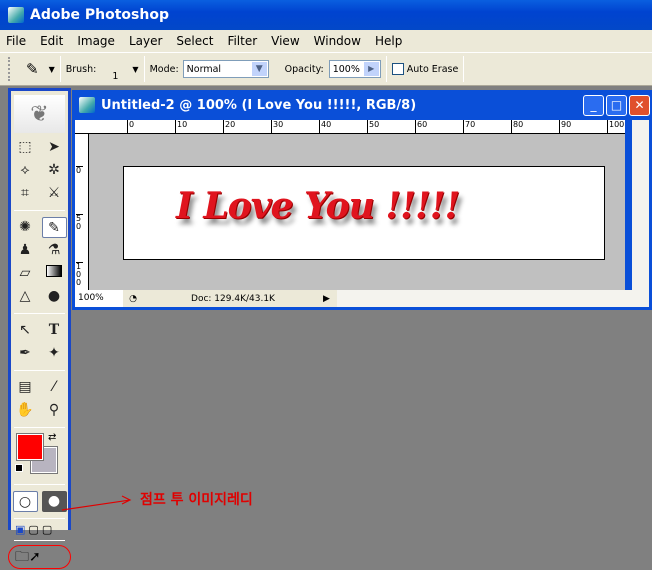  What do you see at coordinates (12, 69) in the screenshot?
I see `grip-handle` at bounding box center [12, 69].